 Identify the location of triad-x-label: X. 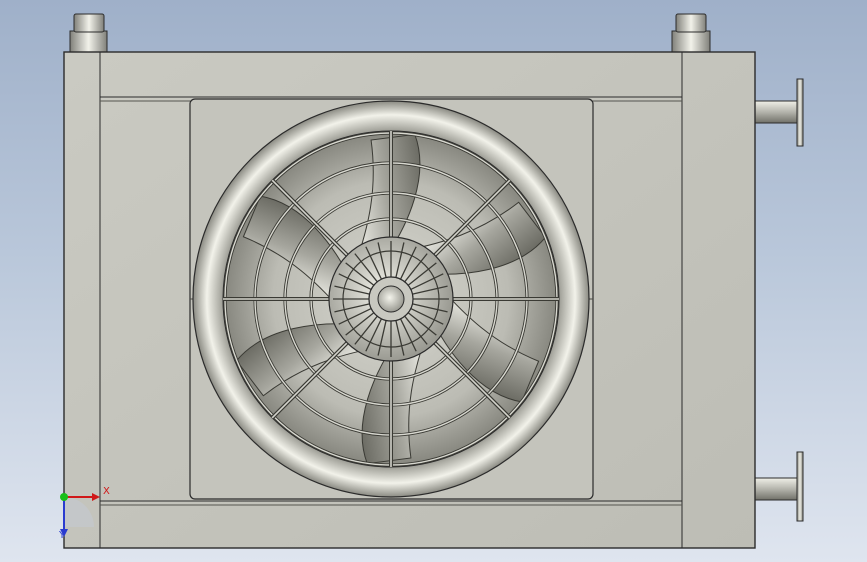
(106, 491).